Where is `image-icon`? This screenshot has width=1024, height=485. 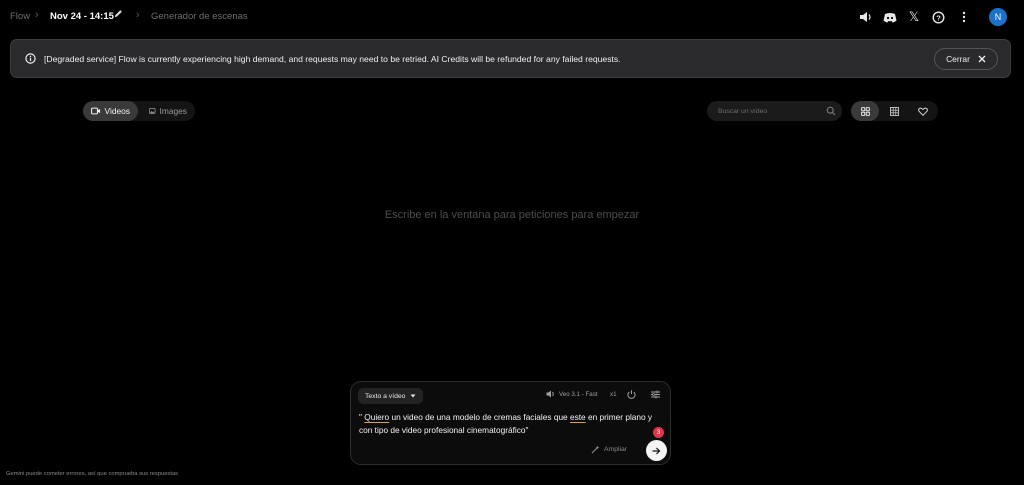
image-icon is located at coordinates (152, 111).